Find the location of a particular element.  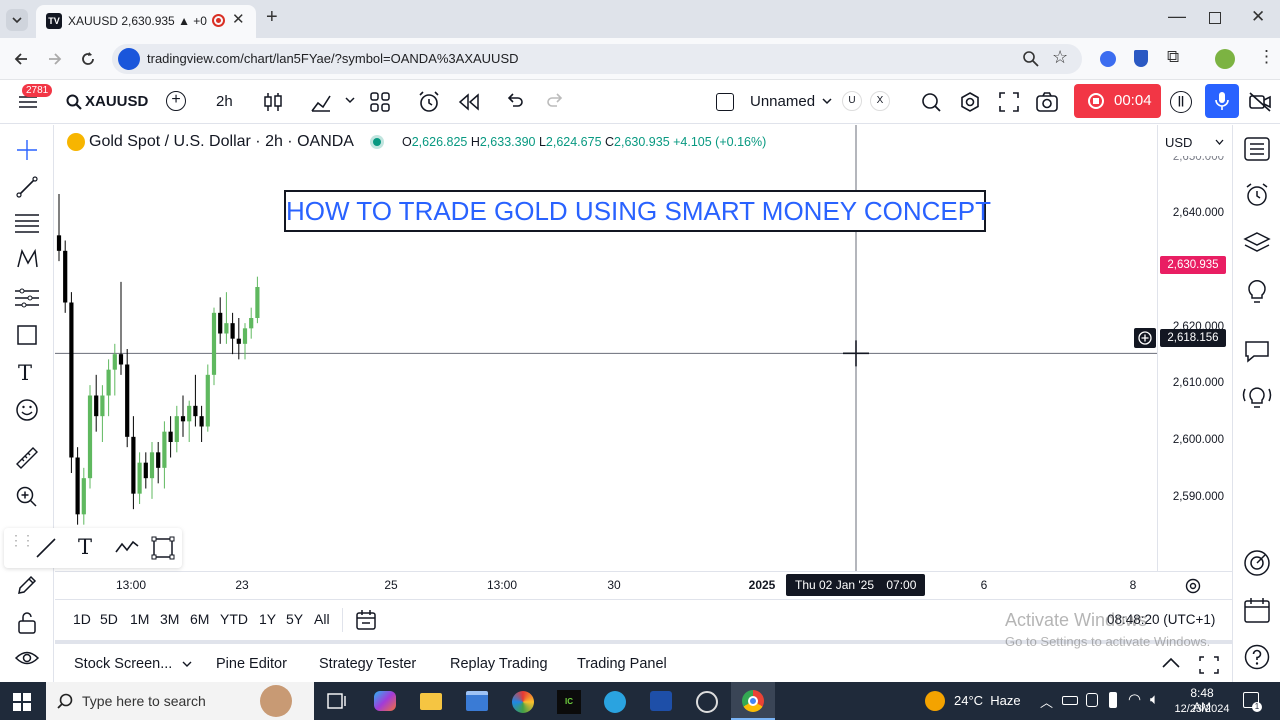

zoom-icon is located at coordinates (1031, 59).